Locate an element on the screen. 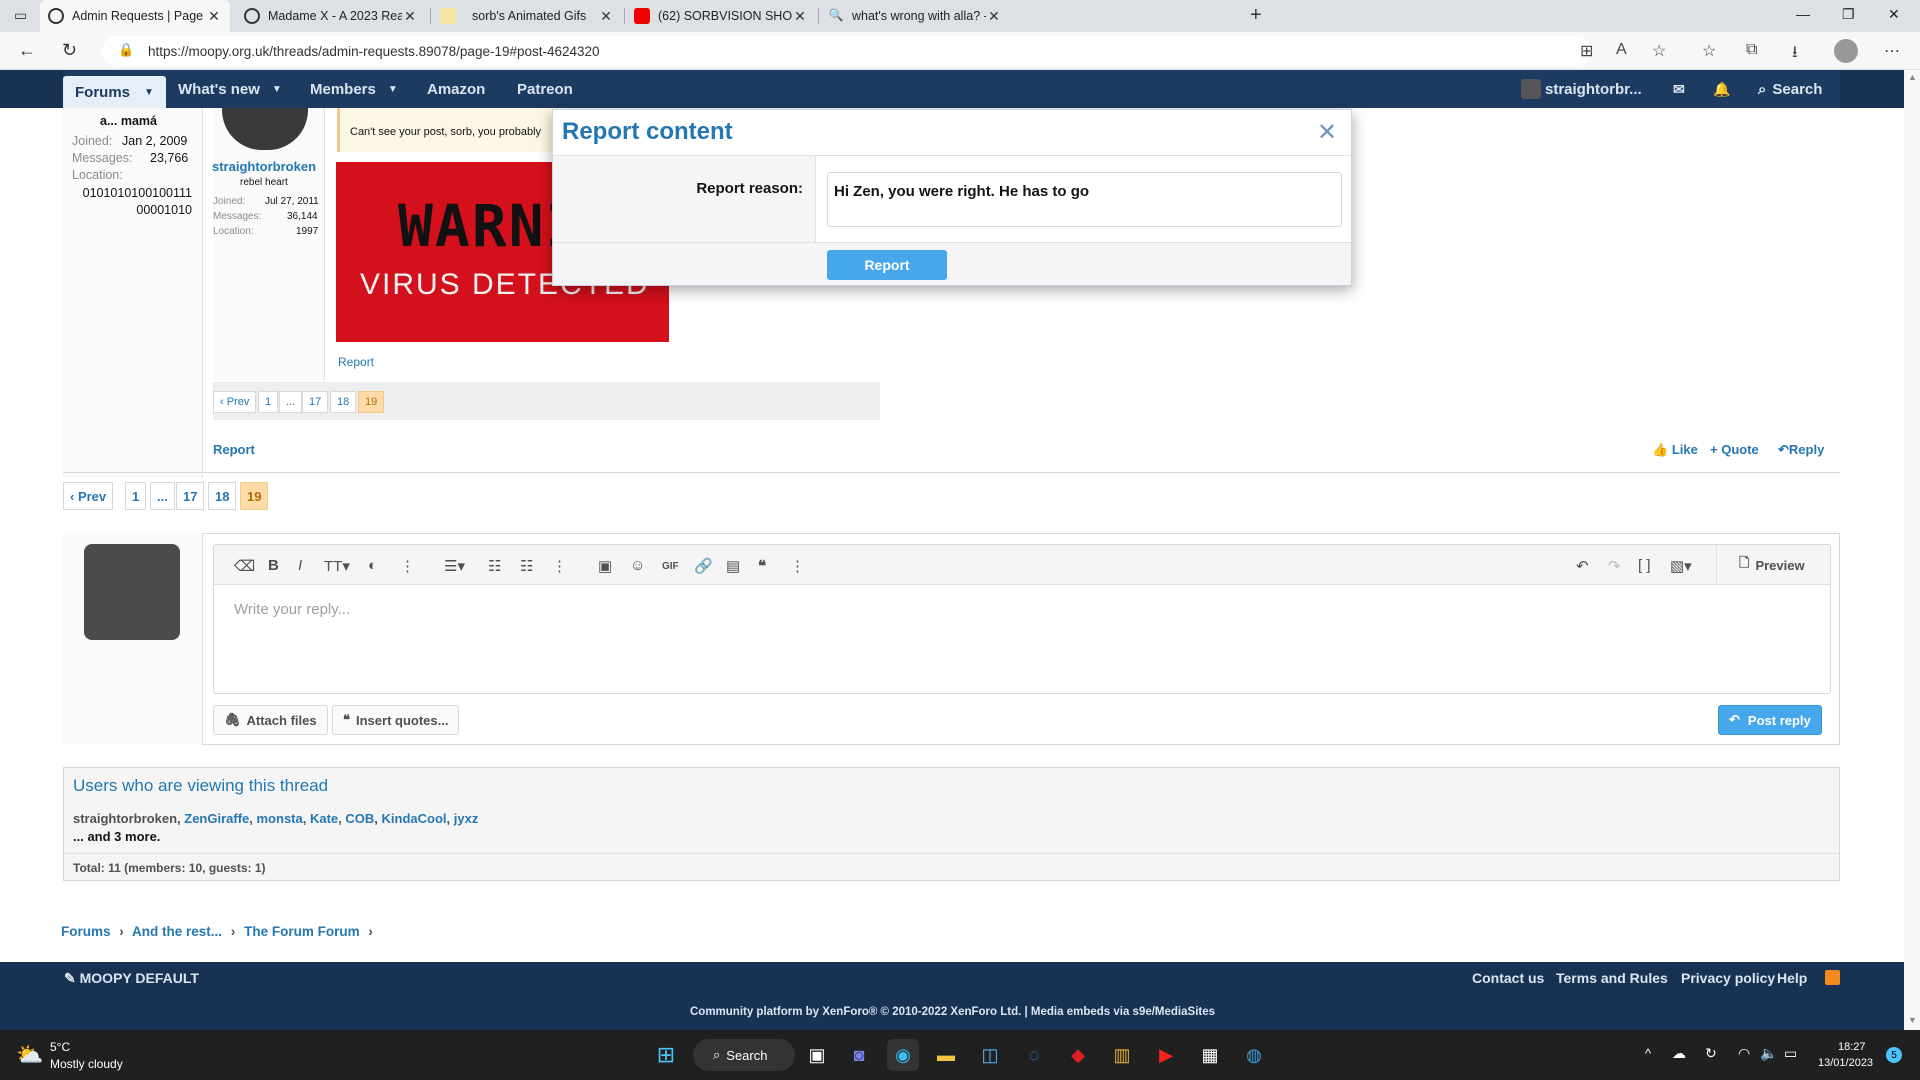 The width and height of the screenshot is (1920, 1080). weather-desc: Mostly cloudy is located at coordinates (86, 1064).